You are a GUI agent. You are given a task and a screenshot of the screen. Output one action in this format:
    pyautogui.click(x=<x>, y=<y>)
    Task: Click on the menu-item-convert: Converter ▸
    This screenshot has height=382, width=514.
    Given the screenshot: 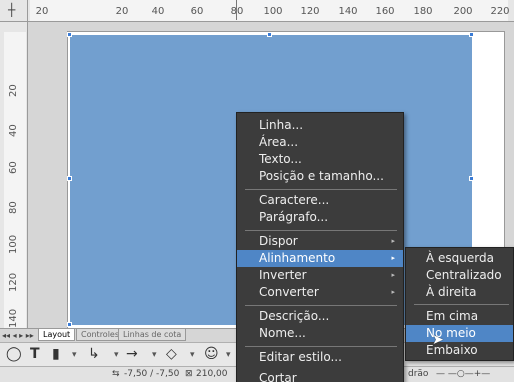 What is the action you would take?
    pyautogui.click(x=320, y=292)
    